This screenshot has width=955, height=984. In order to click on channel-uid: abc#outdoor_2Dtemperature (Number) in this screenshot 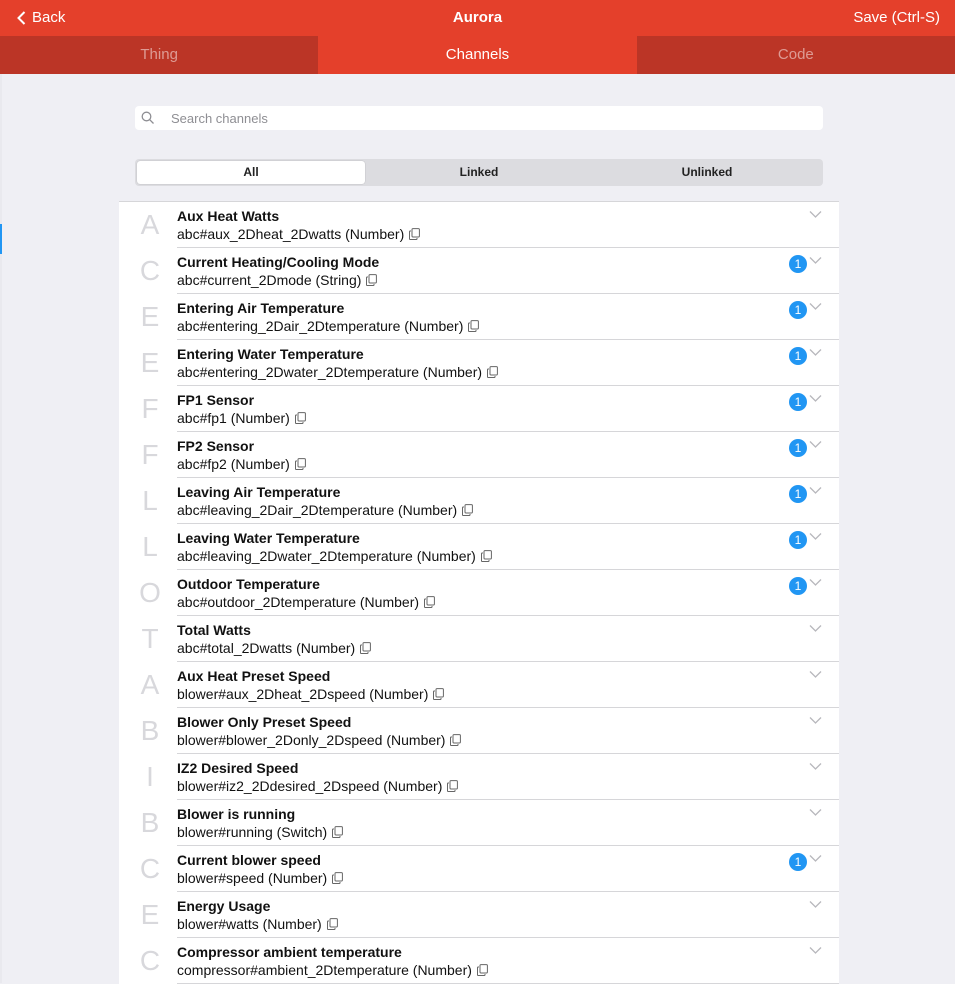, I will do `click(298, 602)`.